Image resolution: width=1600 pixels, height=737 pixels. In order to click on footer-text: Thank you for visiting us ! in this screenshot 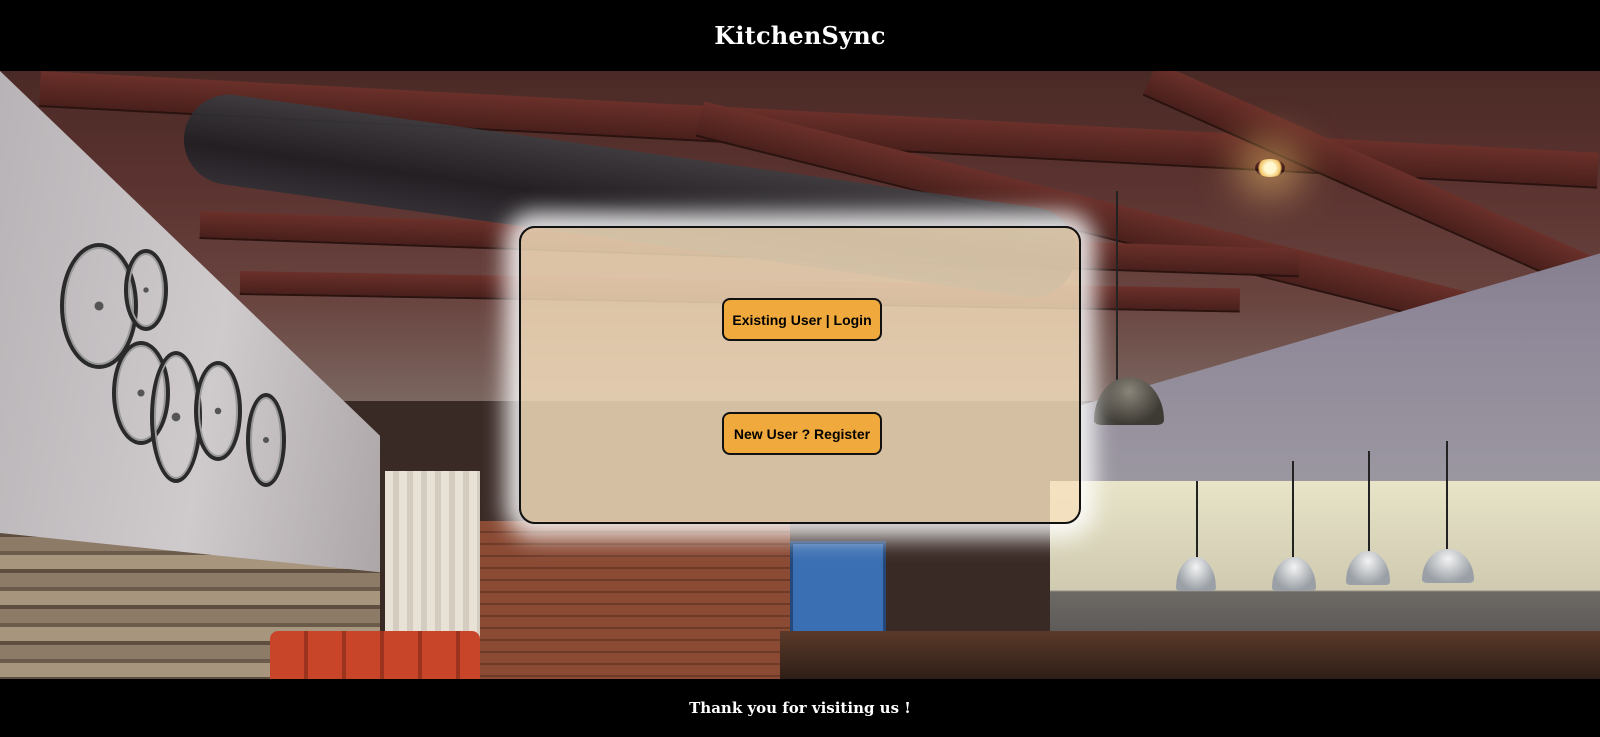, I will do `click(800, 708)`.